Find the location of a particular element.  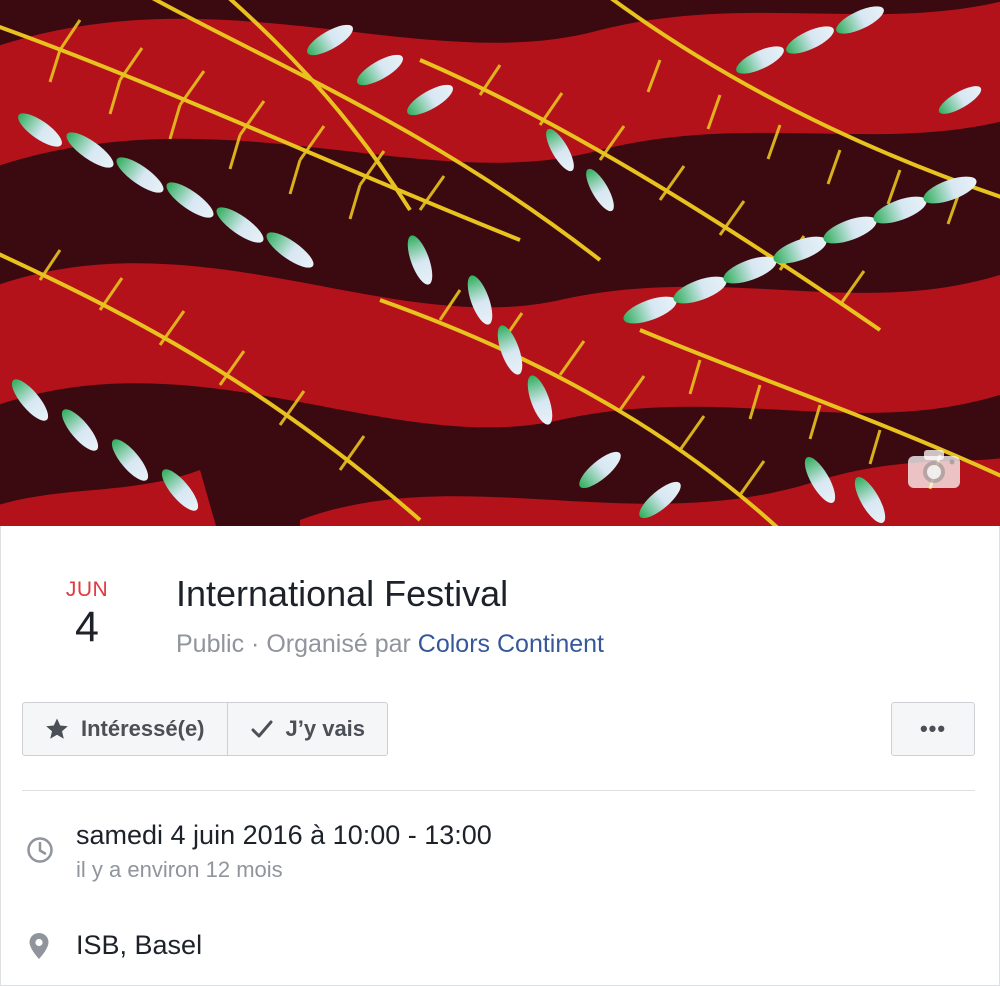

interested-button: Intéressé(e) is located at coordinates (125, 729).